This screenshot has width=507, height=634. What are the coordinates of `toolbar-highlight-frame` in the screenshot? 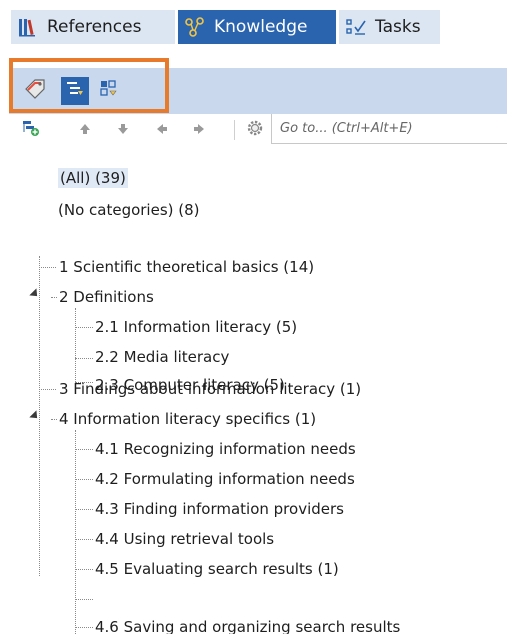 It's located at (89, 85).